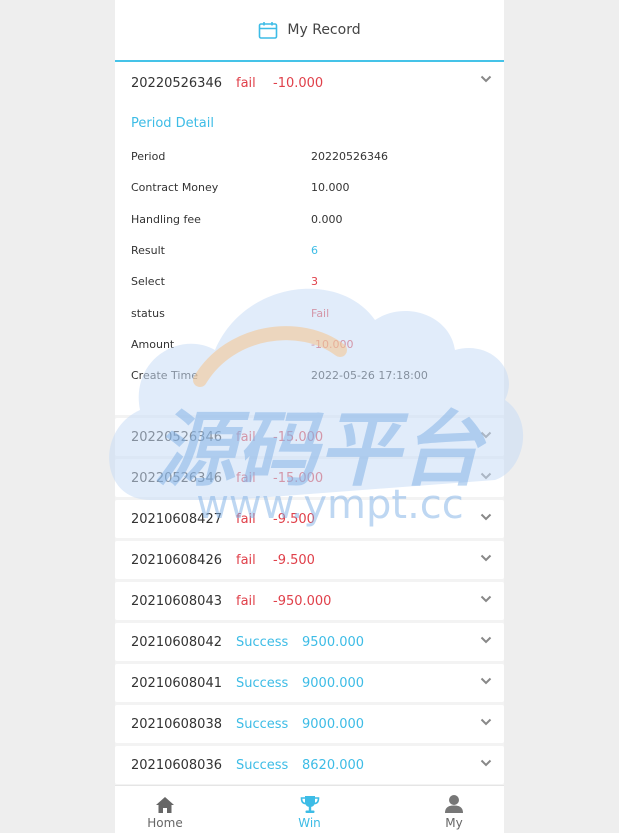  I want to click on user-icon, so click(454, 804).